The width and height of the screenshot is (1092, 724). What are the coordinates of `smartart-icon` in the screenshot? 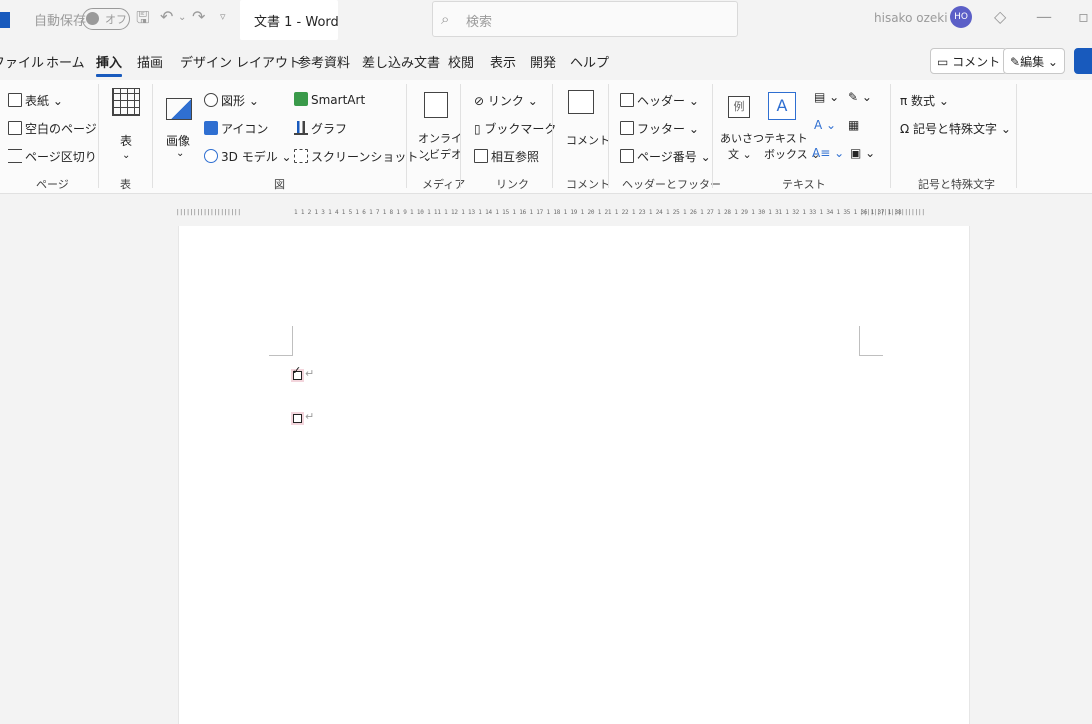 It's located at (301, 99).